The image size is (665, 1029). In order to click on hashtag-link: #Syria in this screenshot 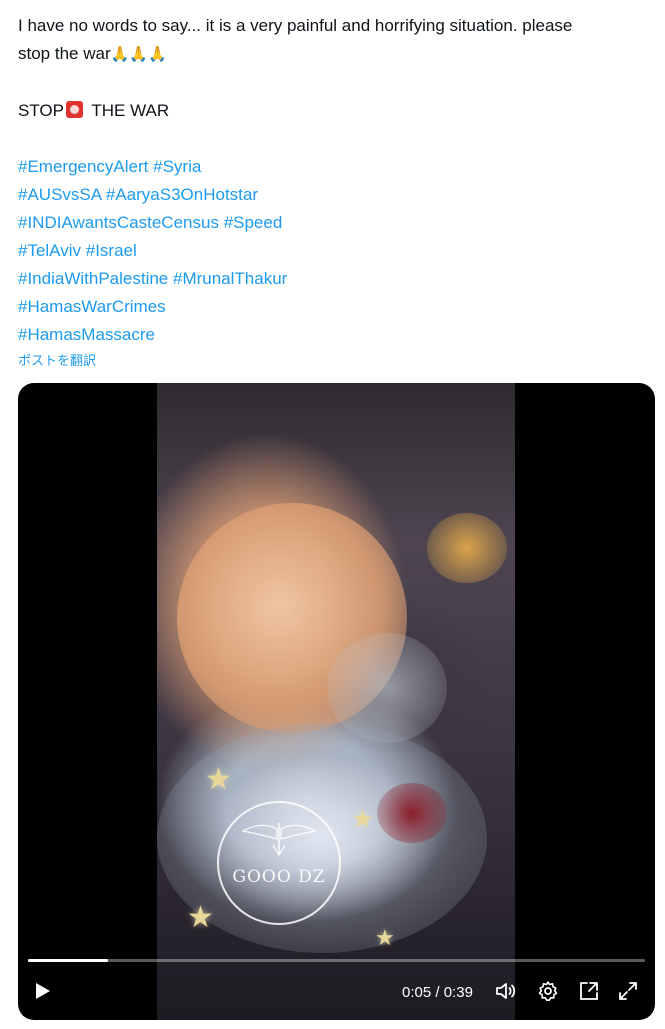, I will do `click(177, 166)`.